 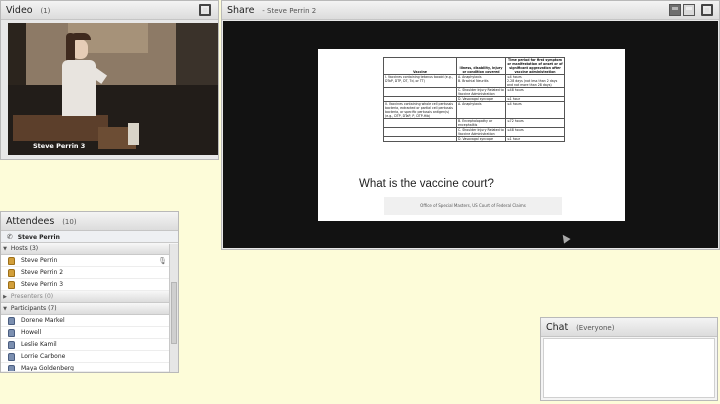 What do you see at coordinates (535, 110) in the screenshot?
I see `table-cell: ≤4 hours` at bounding box center [535, 110].